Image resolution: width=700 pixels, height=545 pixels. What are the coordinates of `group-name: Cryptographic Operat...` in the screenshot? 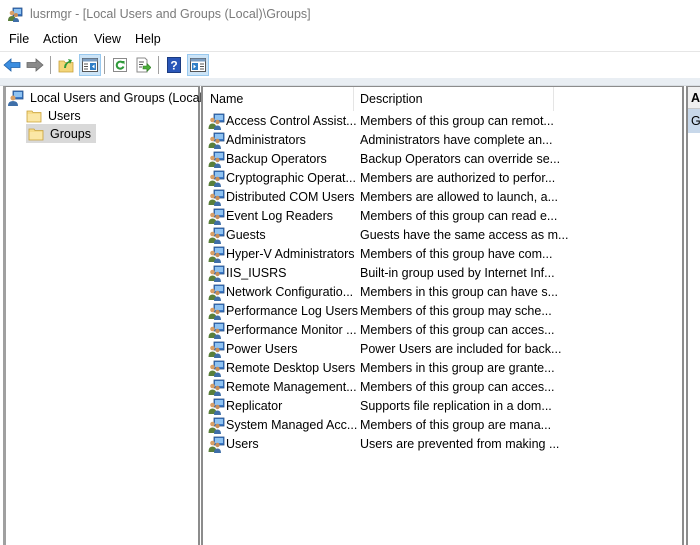 It's located at (291, 178).